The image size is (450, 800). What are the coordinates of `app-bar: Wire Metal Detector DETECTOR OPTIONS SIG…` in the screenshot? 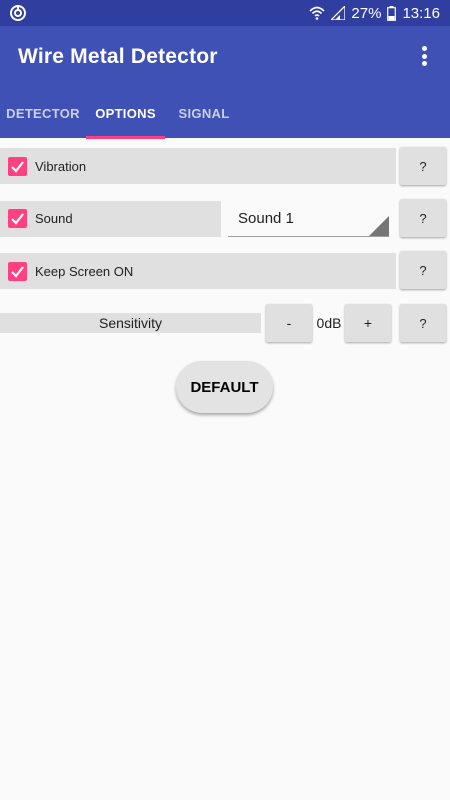 It's located at (225, 82).